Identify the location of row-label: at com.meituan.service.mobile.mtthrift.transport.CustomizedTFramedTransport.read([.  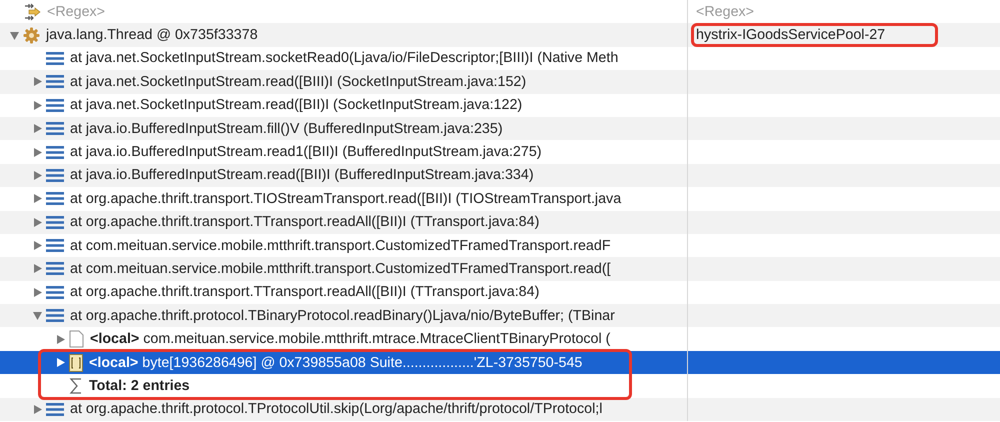
(340, 268).